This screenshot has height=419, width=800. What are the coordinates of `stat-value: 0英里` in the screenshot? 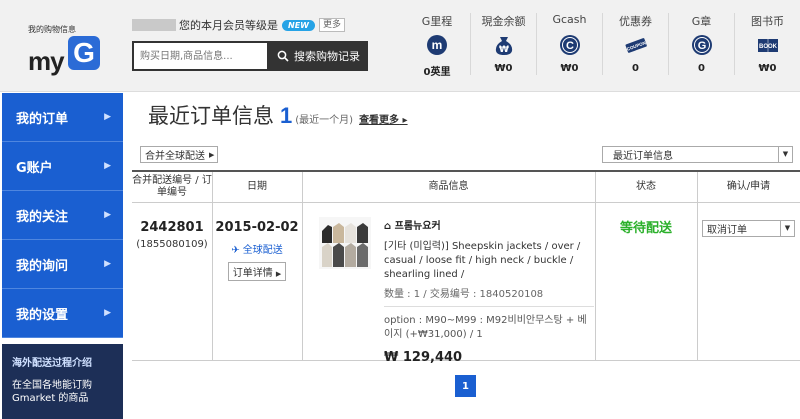 It's located at (437, 72).